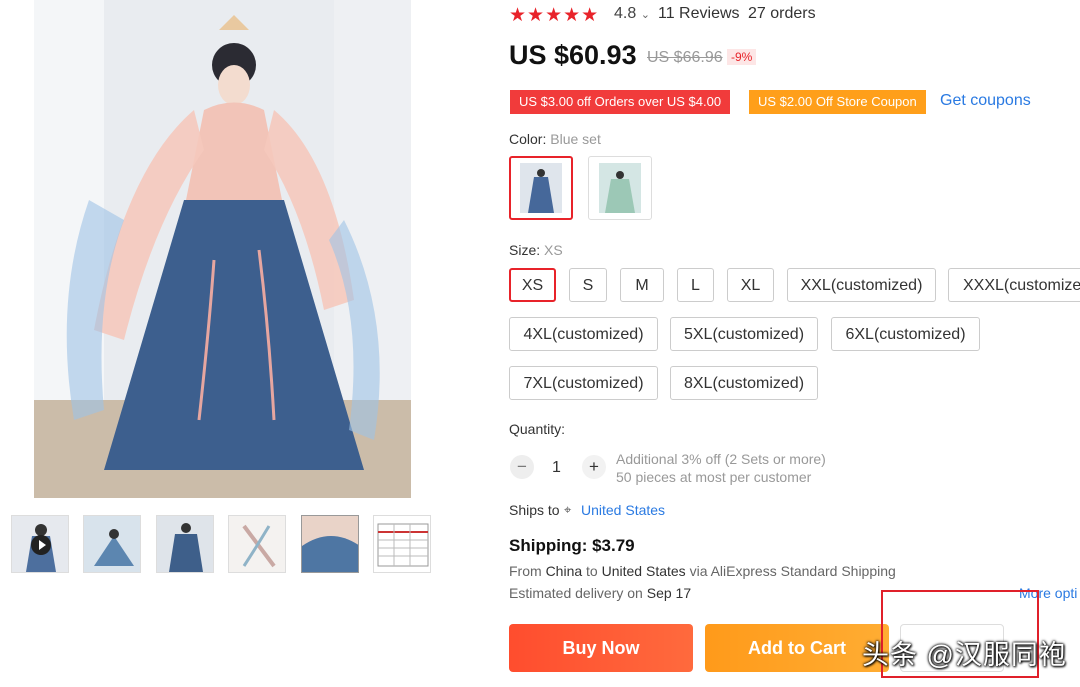 This screenshot has height=687, width=1080. Describe the element at coordinates (782, 13) in the screenshot. I see `orders-count: 27 orders` at that location.